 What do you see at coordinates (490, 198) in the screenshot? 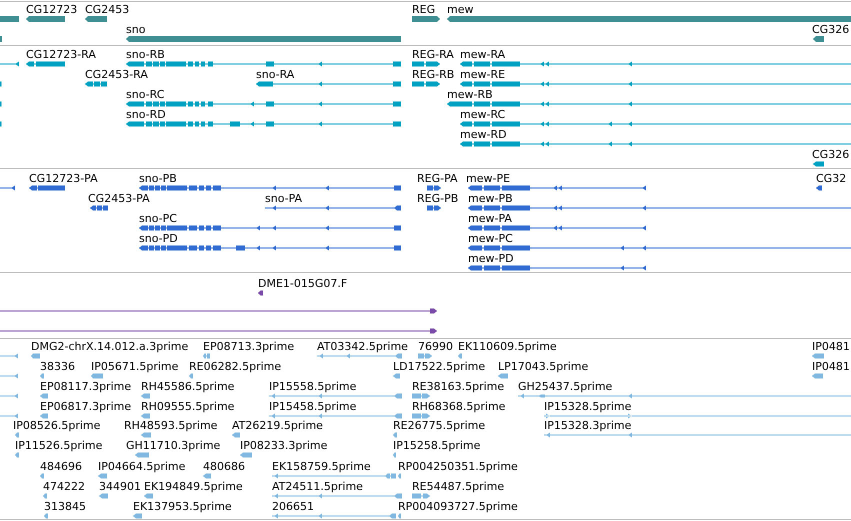
I see `feature-label: mew-PB` at bounding box center [490, 198].